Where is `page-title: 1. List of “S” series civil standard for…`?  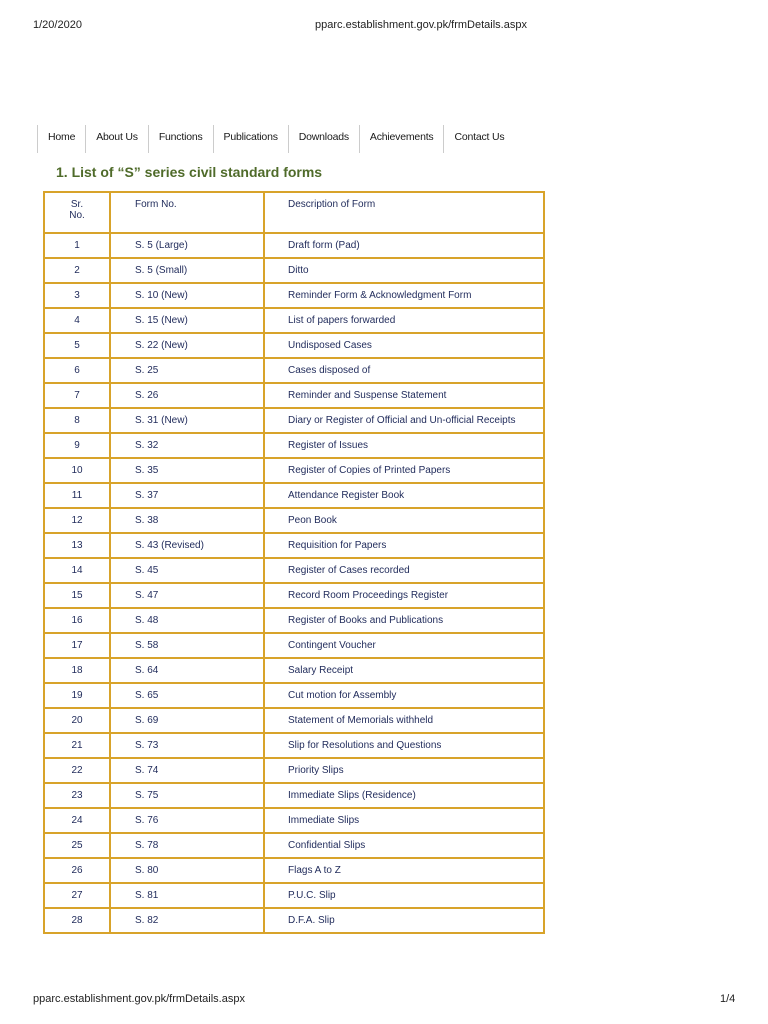 page-title: 1. List of “S” series civil standard for… is located at coordinates (189, 172).